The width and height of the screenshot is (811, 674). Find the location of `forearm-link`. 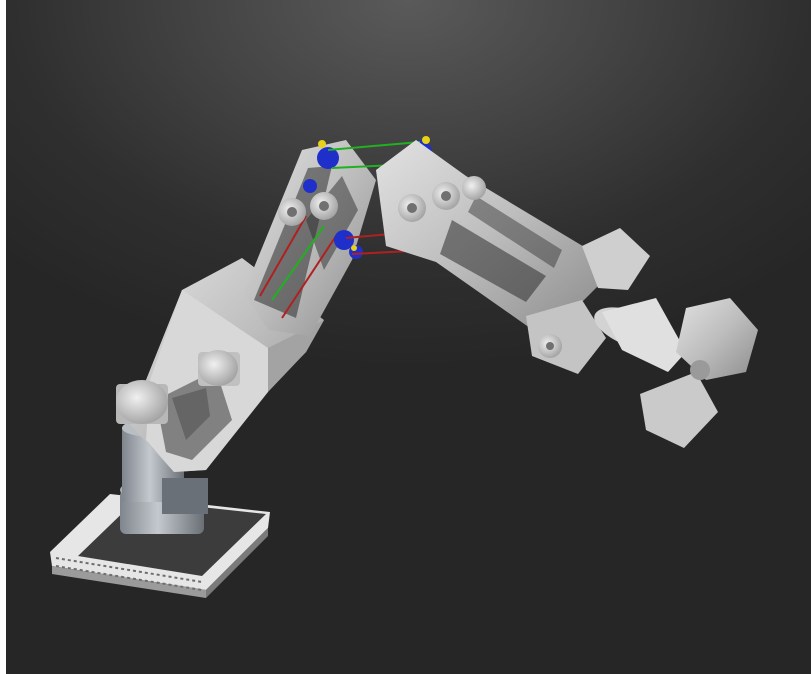

forearm-link is located at coordinates (491, 234).